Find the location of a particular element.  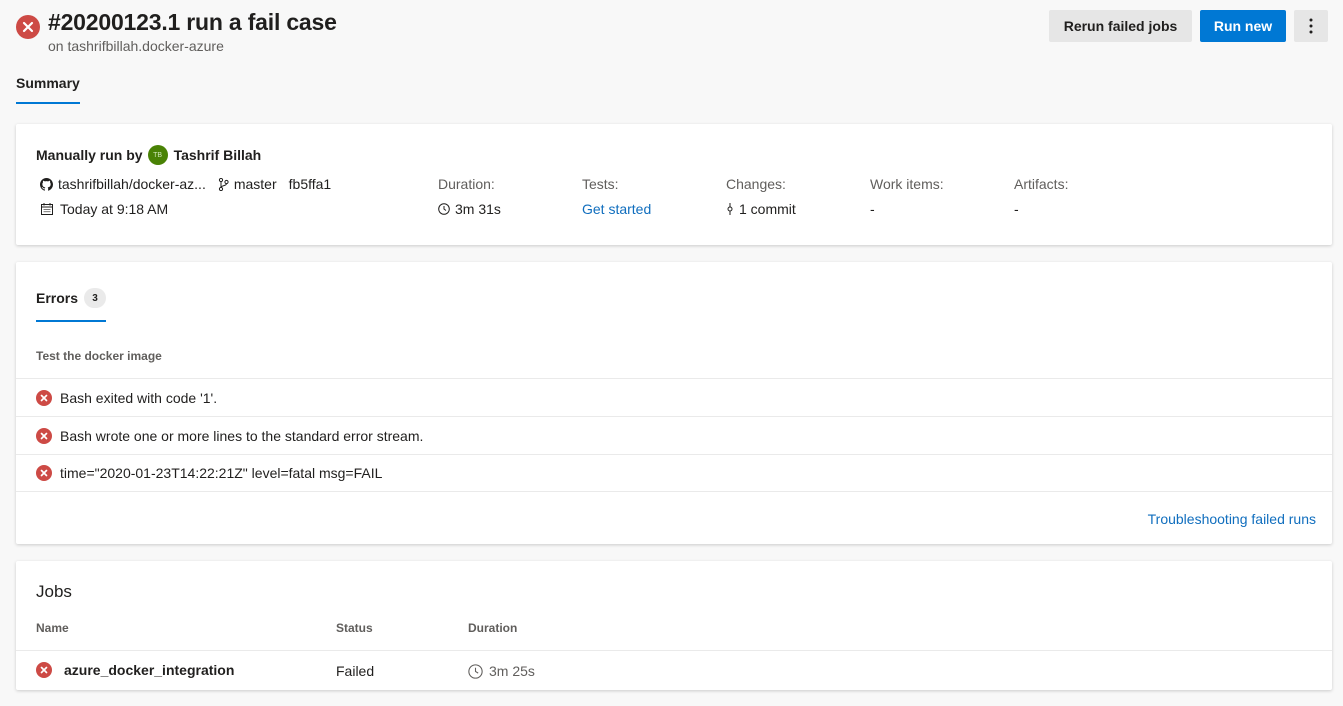

branch-name: master is located at coordinates (255, 184).